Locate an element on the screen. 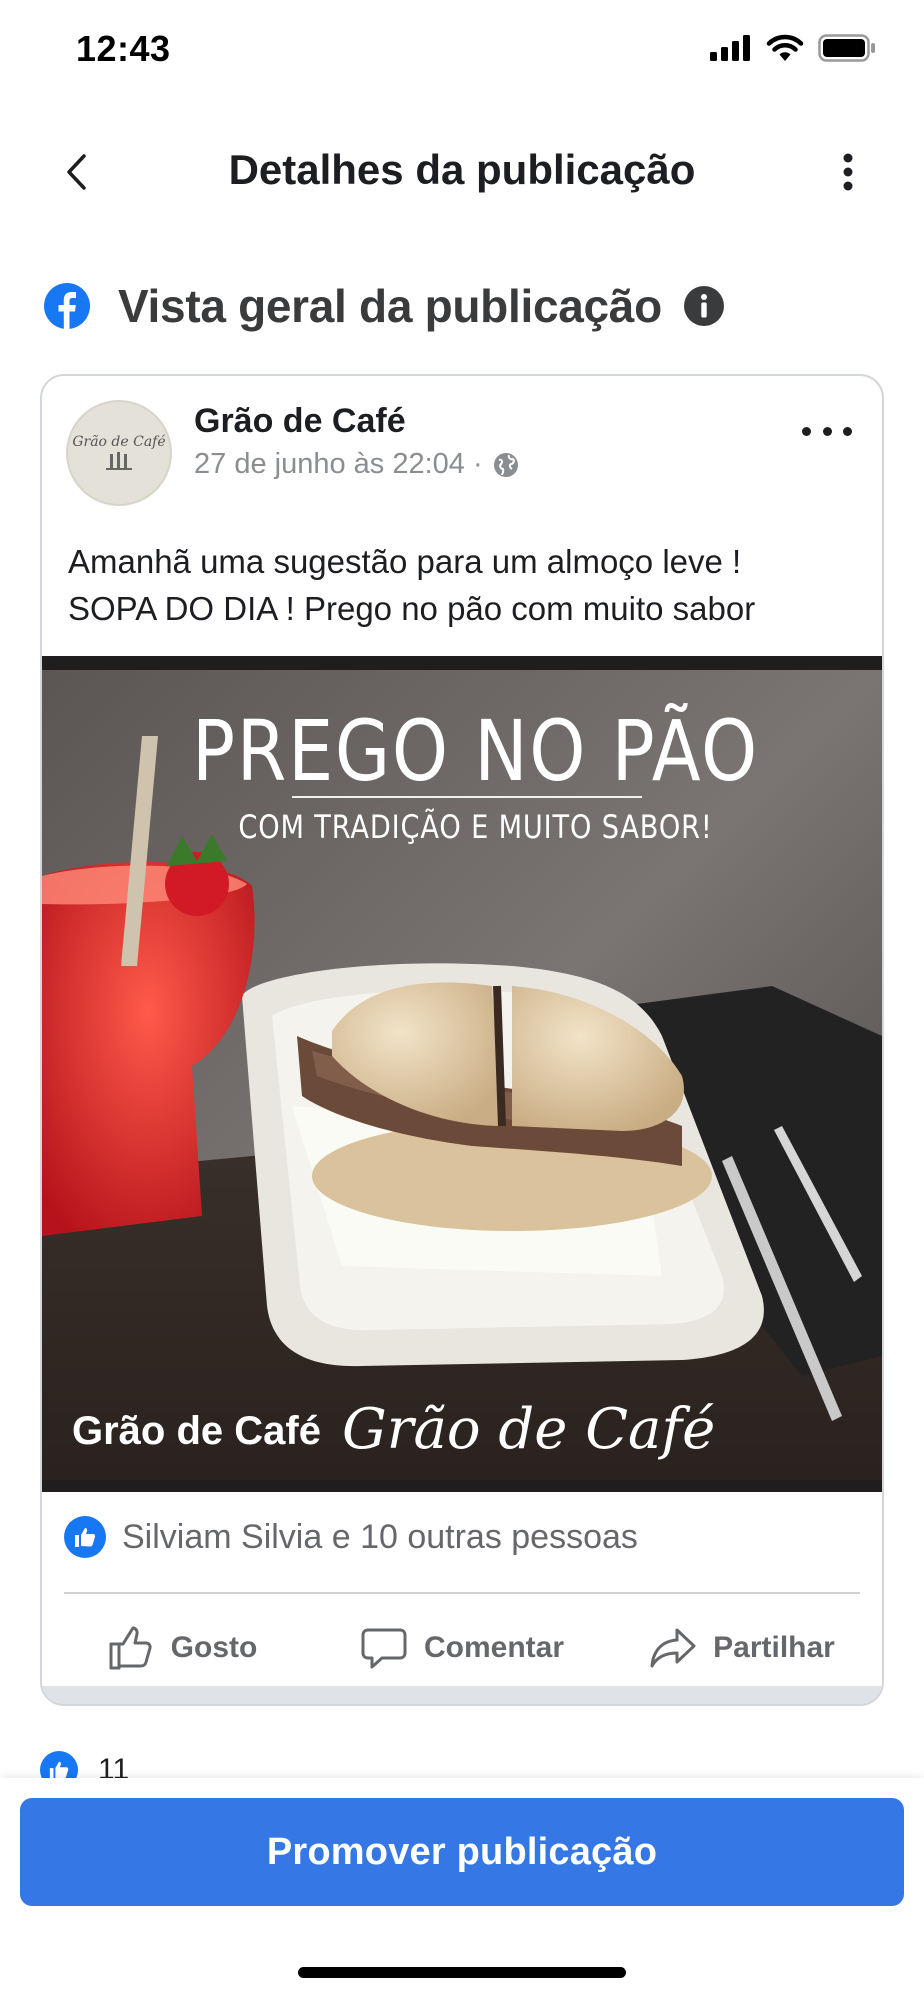 The width and height of the screenshot is (924, 2000). like-button: Gosto is located at coordinates (182, 1648).